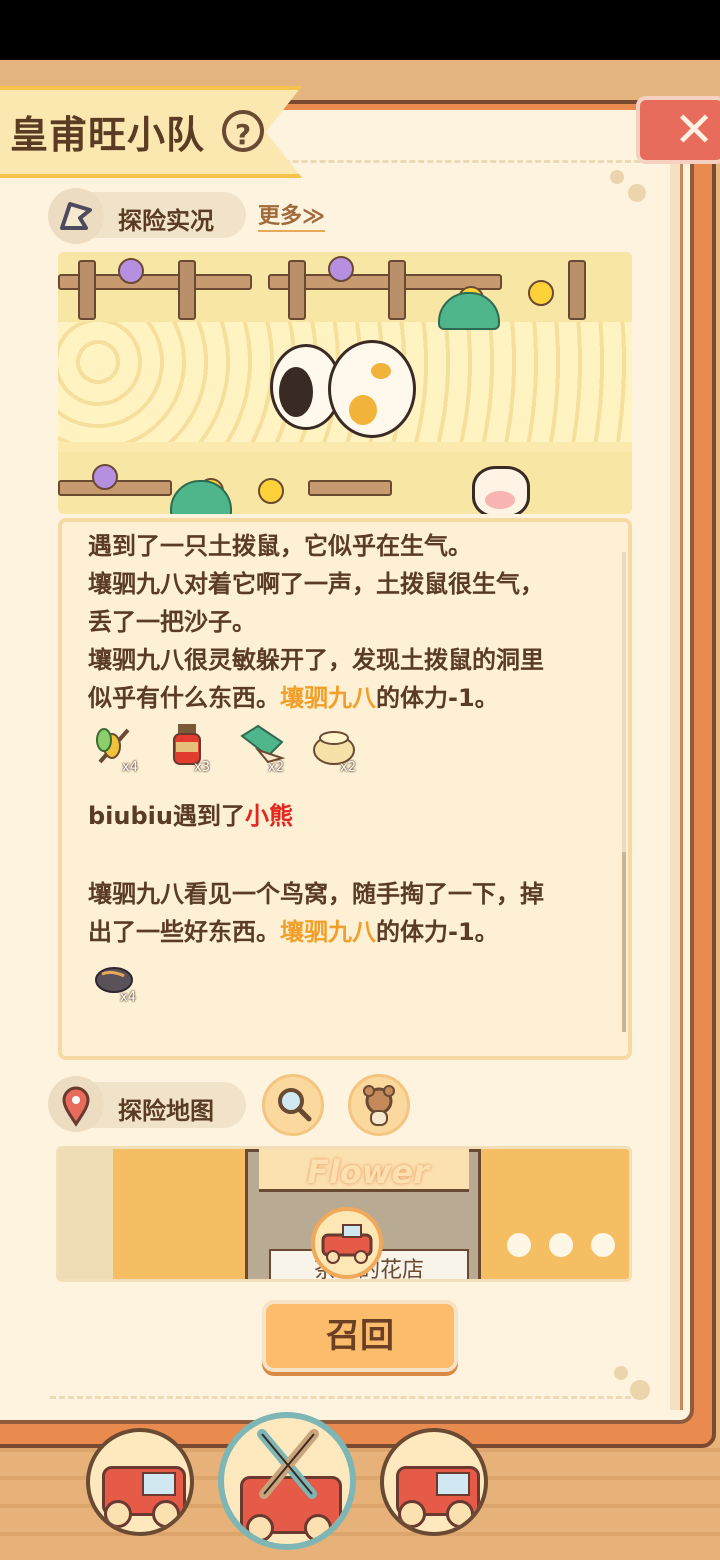 This screenshot has width=720, height=1560. I want to click on reward-qty: x3, so click(202, 767).